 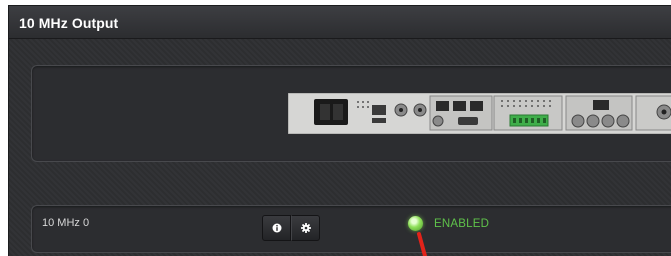 I want to click on status-led-icon, so click(x=415, y=223).